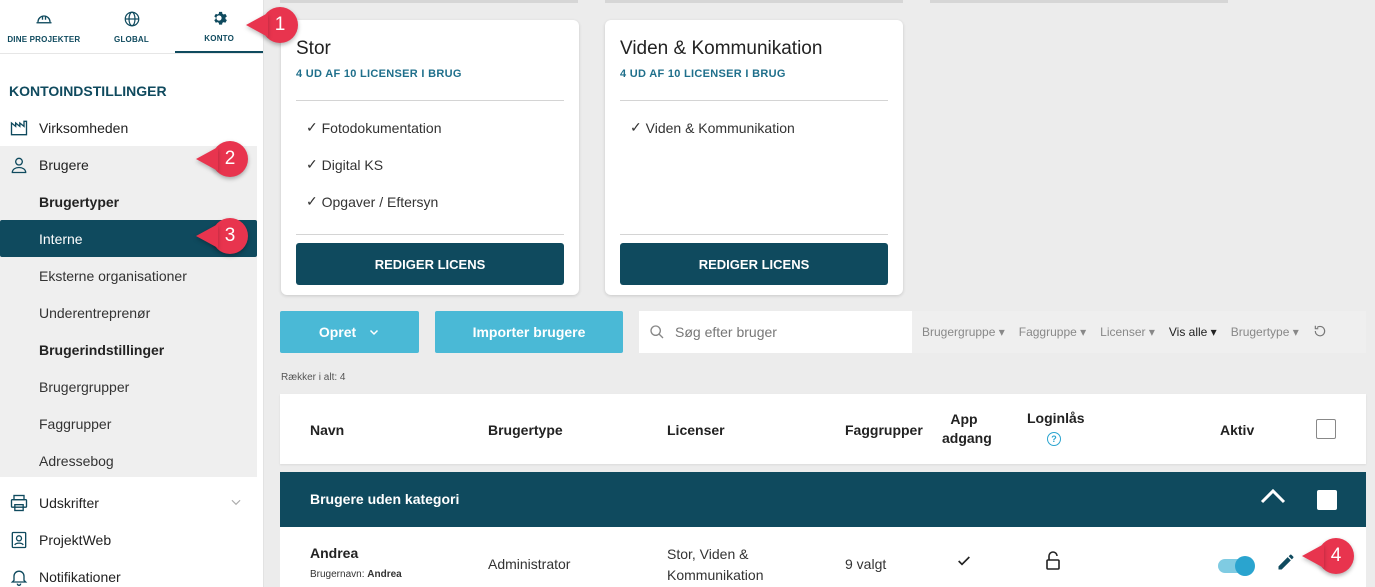 Image resolution: width=1375 pixels, height=587 pixels. Describe the element at coordinates (131, 39) in the screenshot. I see `tab-global-label: GLOBAL` at that location.